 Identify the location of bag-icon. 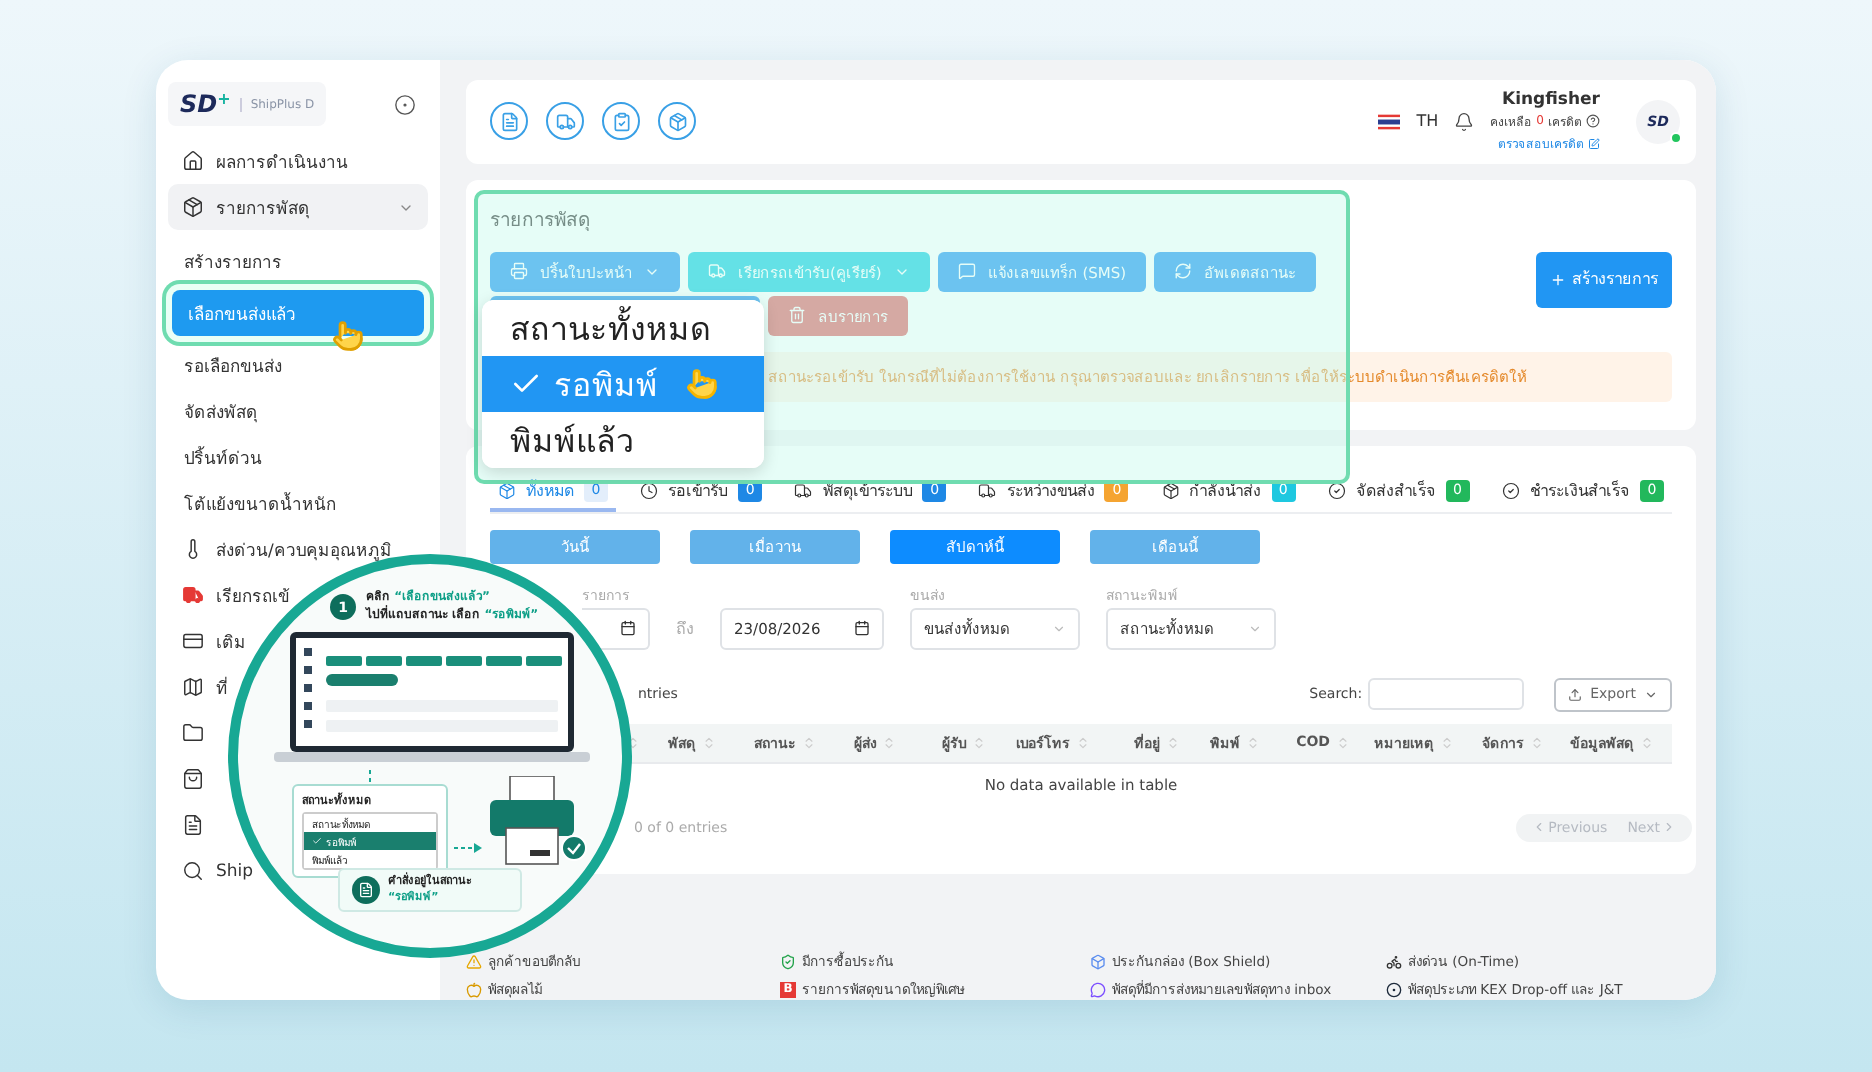
(193, 779).